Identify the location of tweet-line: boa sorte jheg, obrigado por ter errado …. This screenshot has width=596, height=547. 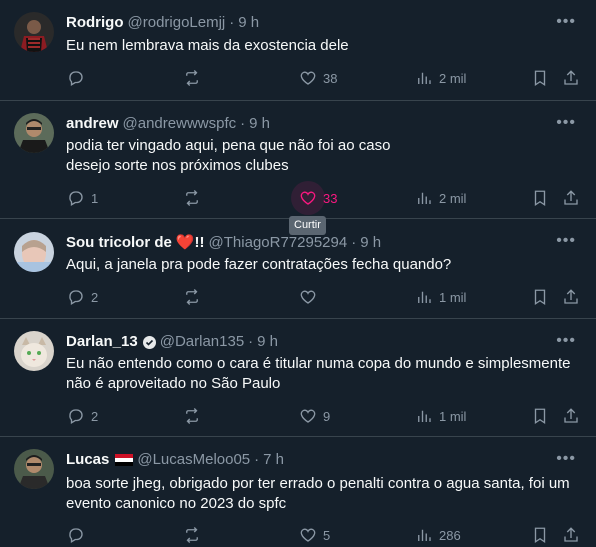
(318, 483).